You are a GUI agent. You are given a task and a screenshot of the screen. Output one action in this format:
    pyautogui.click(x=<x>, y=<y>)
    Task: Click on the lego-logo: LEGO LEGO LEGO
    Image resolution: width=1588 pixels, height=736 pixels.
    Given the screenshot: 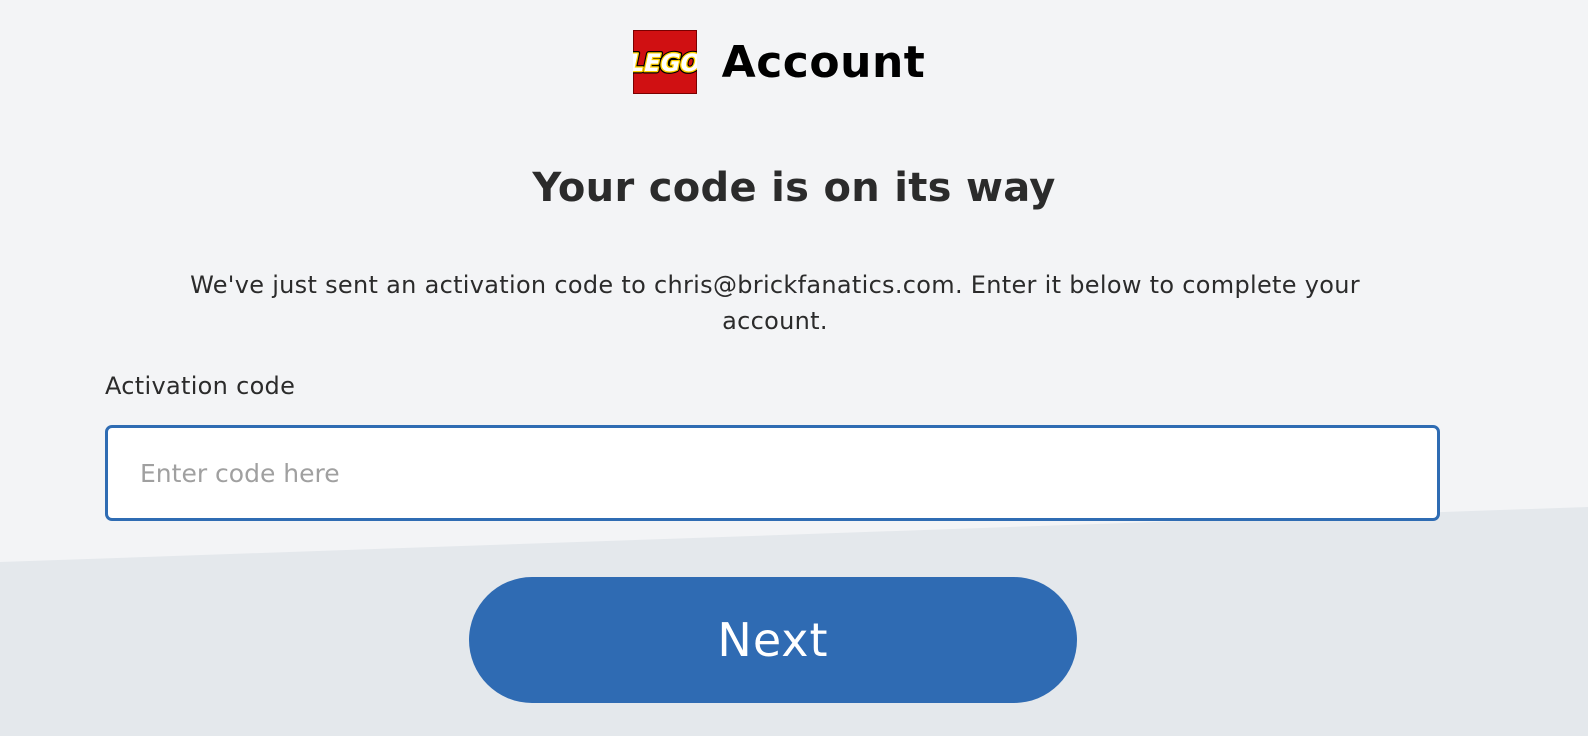 What is the action you would take?
    pyautogui.click(x=664, y=62)
    